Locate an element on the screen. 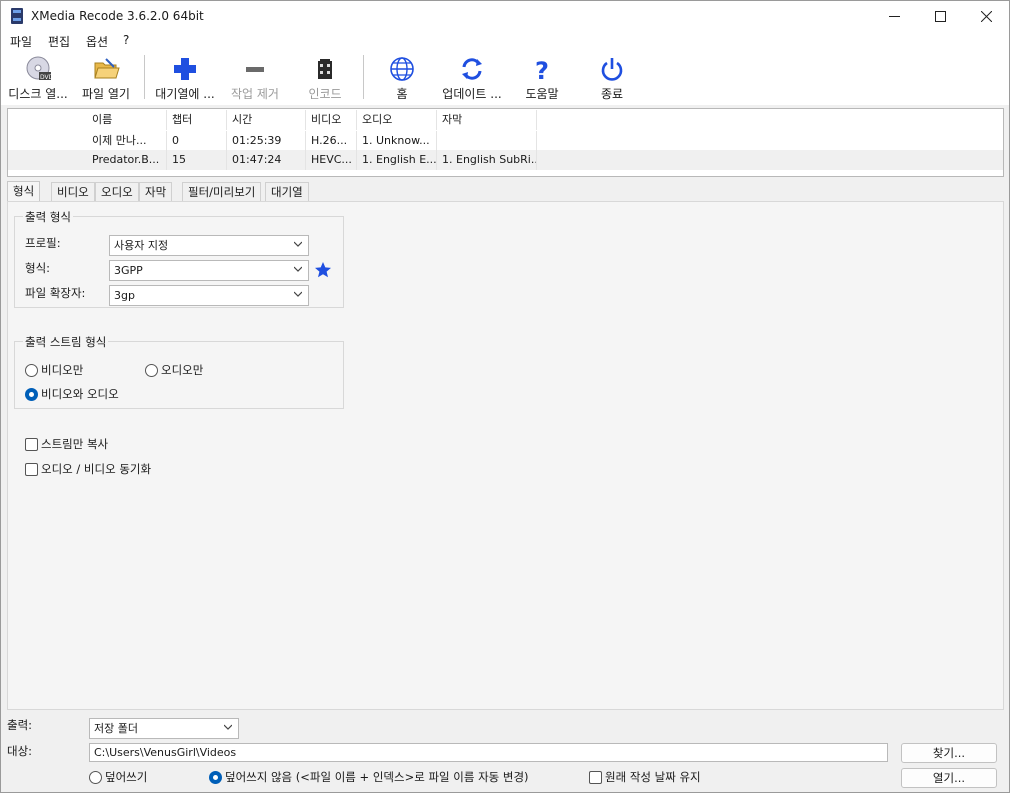  audio-only-radio: 오디오만 is located at coordinates (174, 370).